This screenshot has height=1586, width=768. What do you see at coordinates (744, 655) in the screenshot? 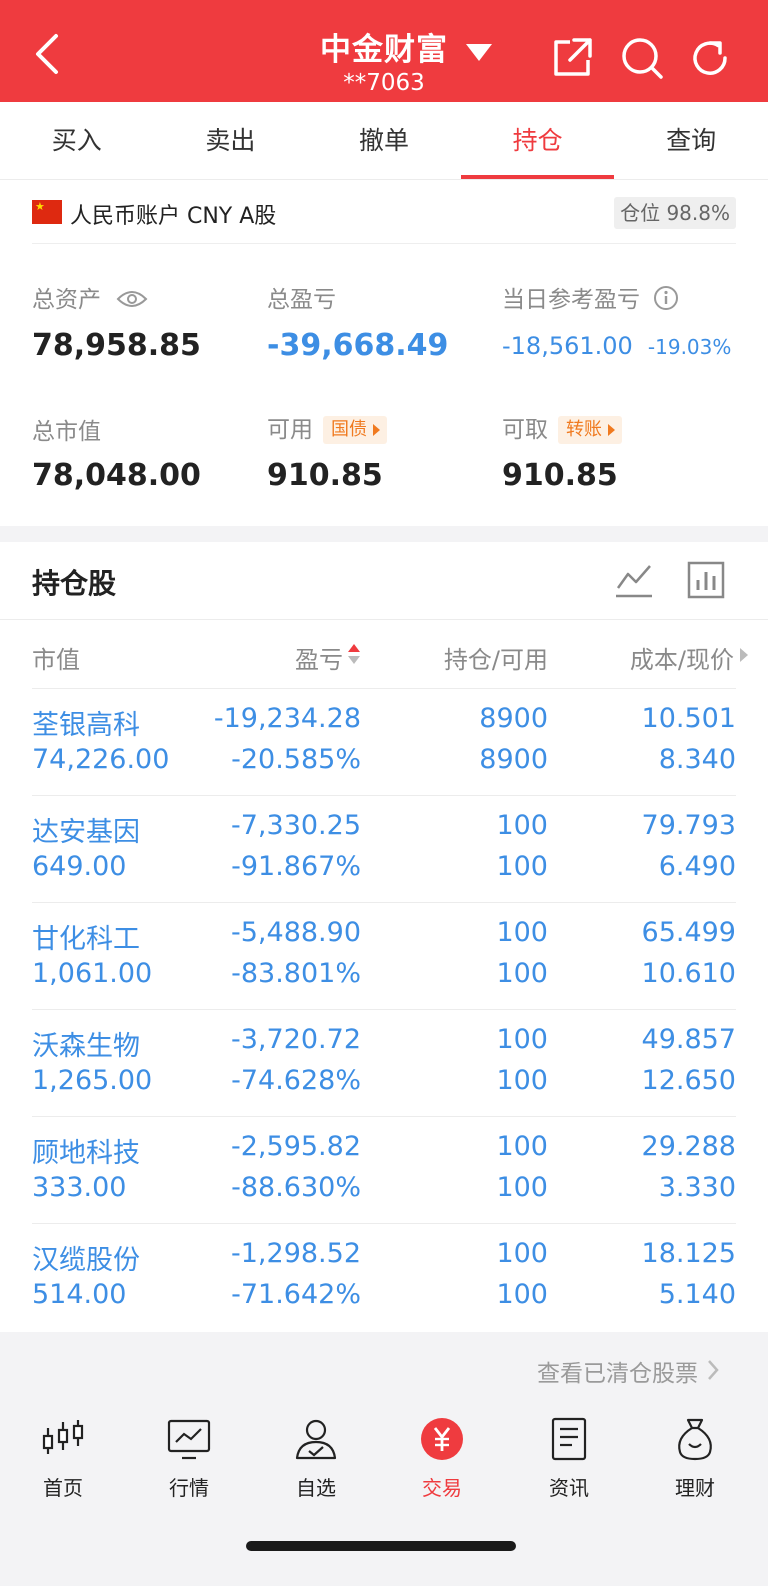
I see `more-columns-arrow-icon` at bounding box center [744, 655].